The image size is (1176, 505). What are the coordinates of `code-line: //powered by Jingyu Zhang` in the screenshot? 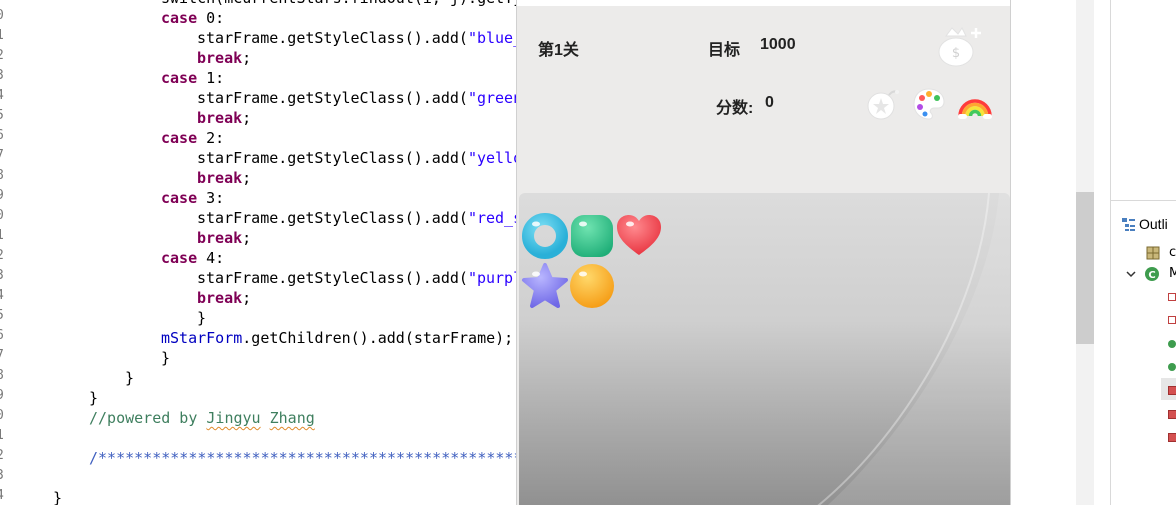 It's located at (202, 418).